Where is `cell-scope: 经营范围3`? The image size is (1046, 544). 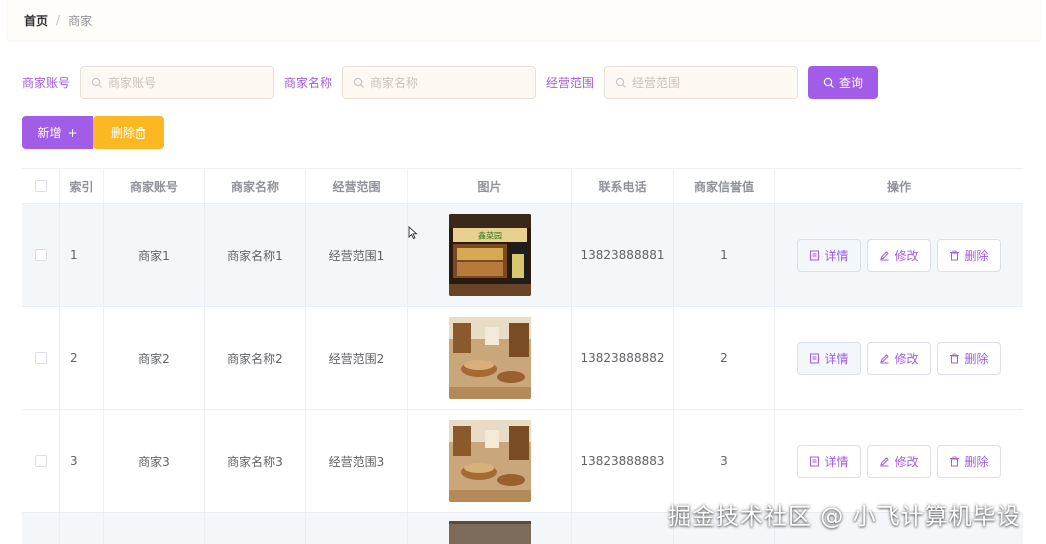 cell-scope: 经营范围3 is located at coordinates (357, 461).